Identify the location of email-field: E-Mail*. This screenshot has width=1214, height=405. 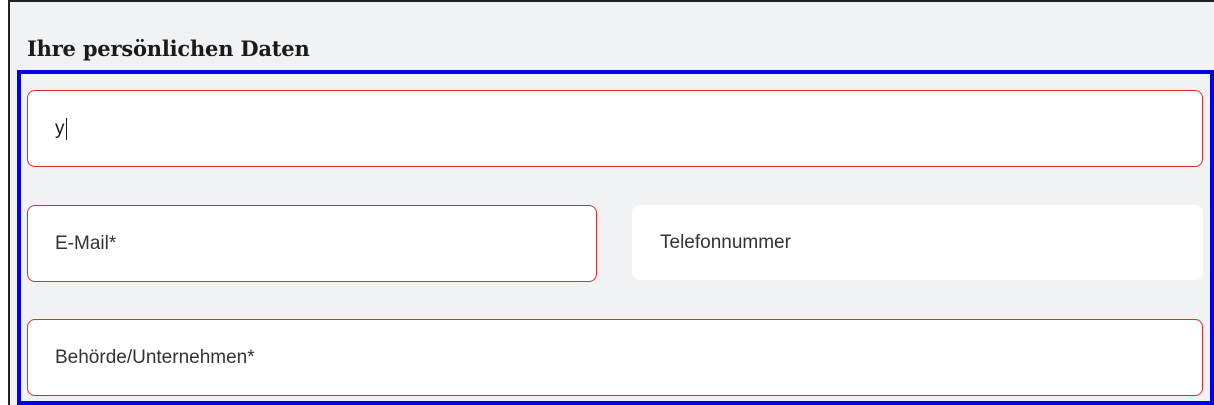
(312, 243).